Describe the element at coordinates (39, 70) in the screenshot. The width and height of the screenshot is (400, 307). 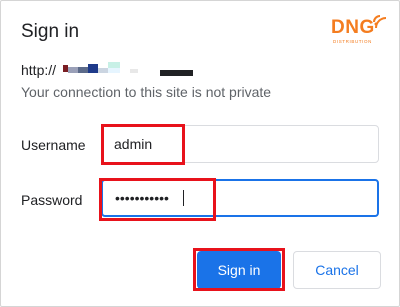
I see `url-prefix: http://` at that location.